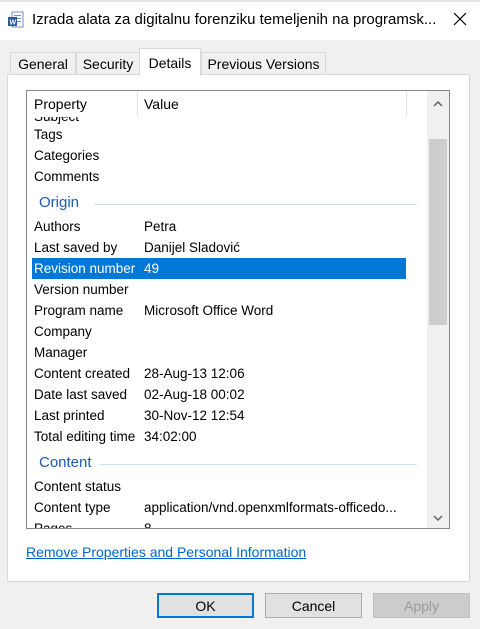 The width and height of the screenshot is (480, 629). What do you see at coordinates (227, 104) in the screenshot?
I see `list-header: Property Value` at bounding box center [227, 104].